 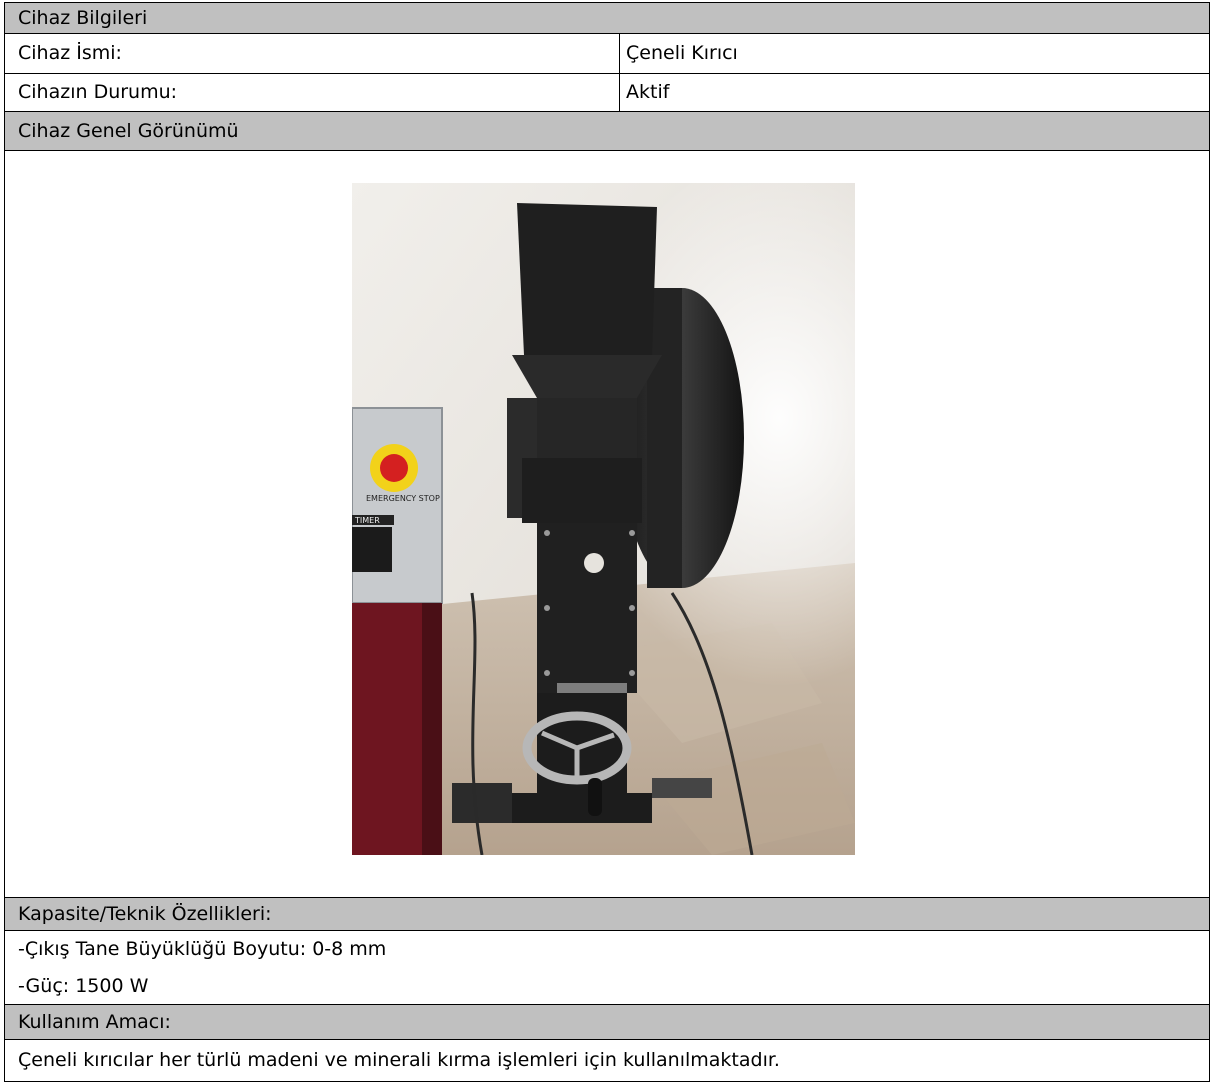 I want to click on overview-heading: Cihaz Genel Görünümü, so click(x=128, y=130).